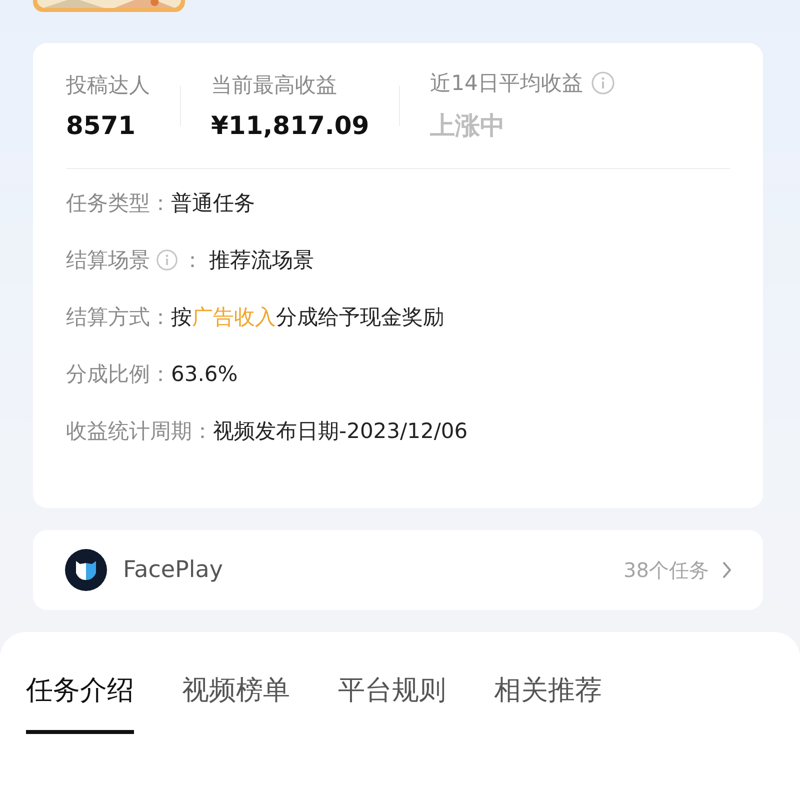  What do you see at coordinates (506, 83) in the screenshot?
I see `stat-label: 近14日平均收益` at bounding box center [506, 83].